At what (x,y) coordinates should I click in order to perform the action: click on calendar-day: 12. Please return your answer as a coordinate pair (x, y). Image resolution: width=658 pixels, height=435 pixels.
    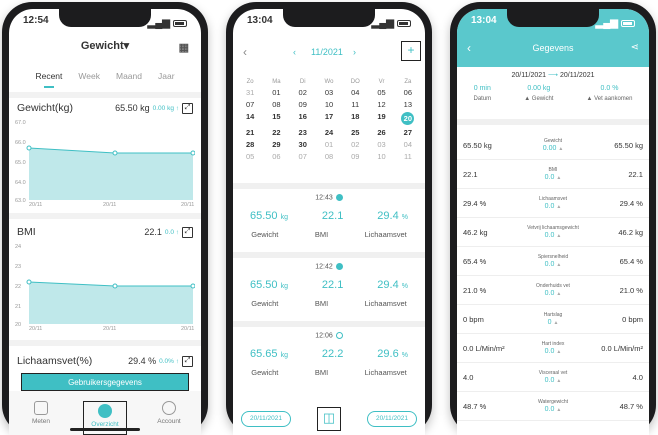
    Looking at the image, I should click on (381, 104).